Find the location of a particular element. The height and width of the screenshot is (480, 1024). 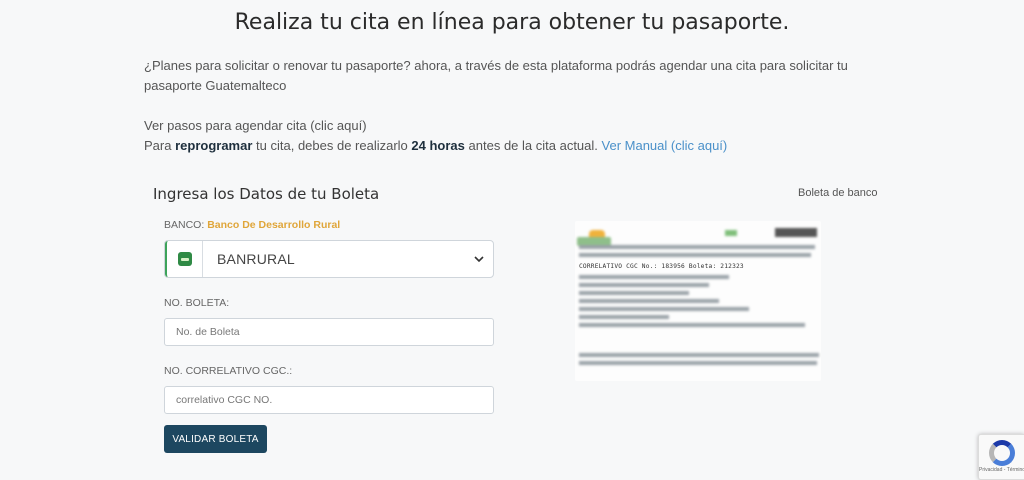

bank-line: BANCO: Banco De Desarrollo Rural is located at coordinates (252, 225).